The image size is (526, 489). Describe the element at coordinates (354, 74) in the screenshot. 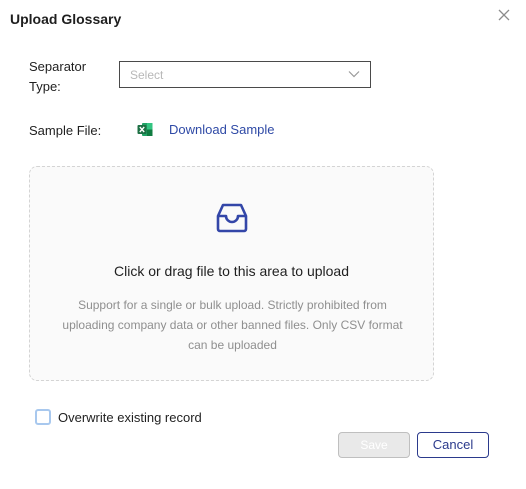

I see `chevron-down-icon` at that location.